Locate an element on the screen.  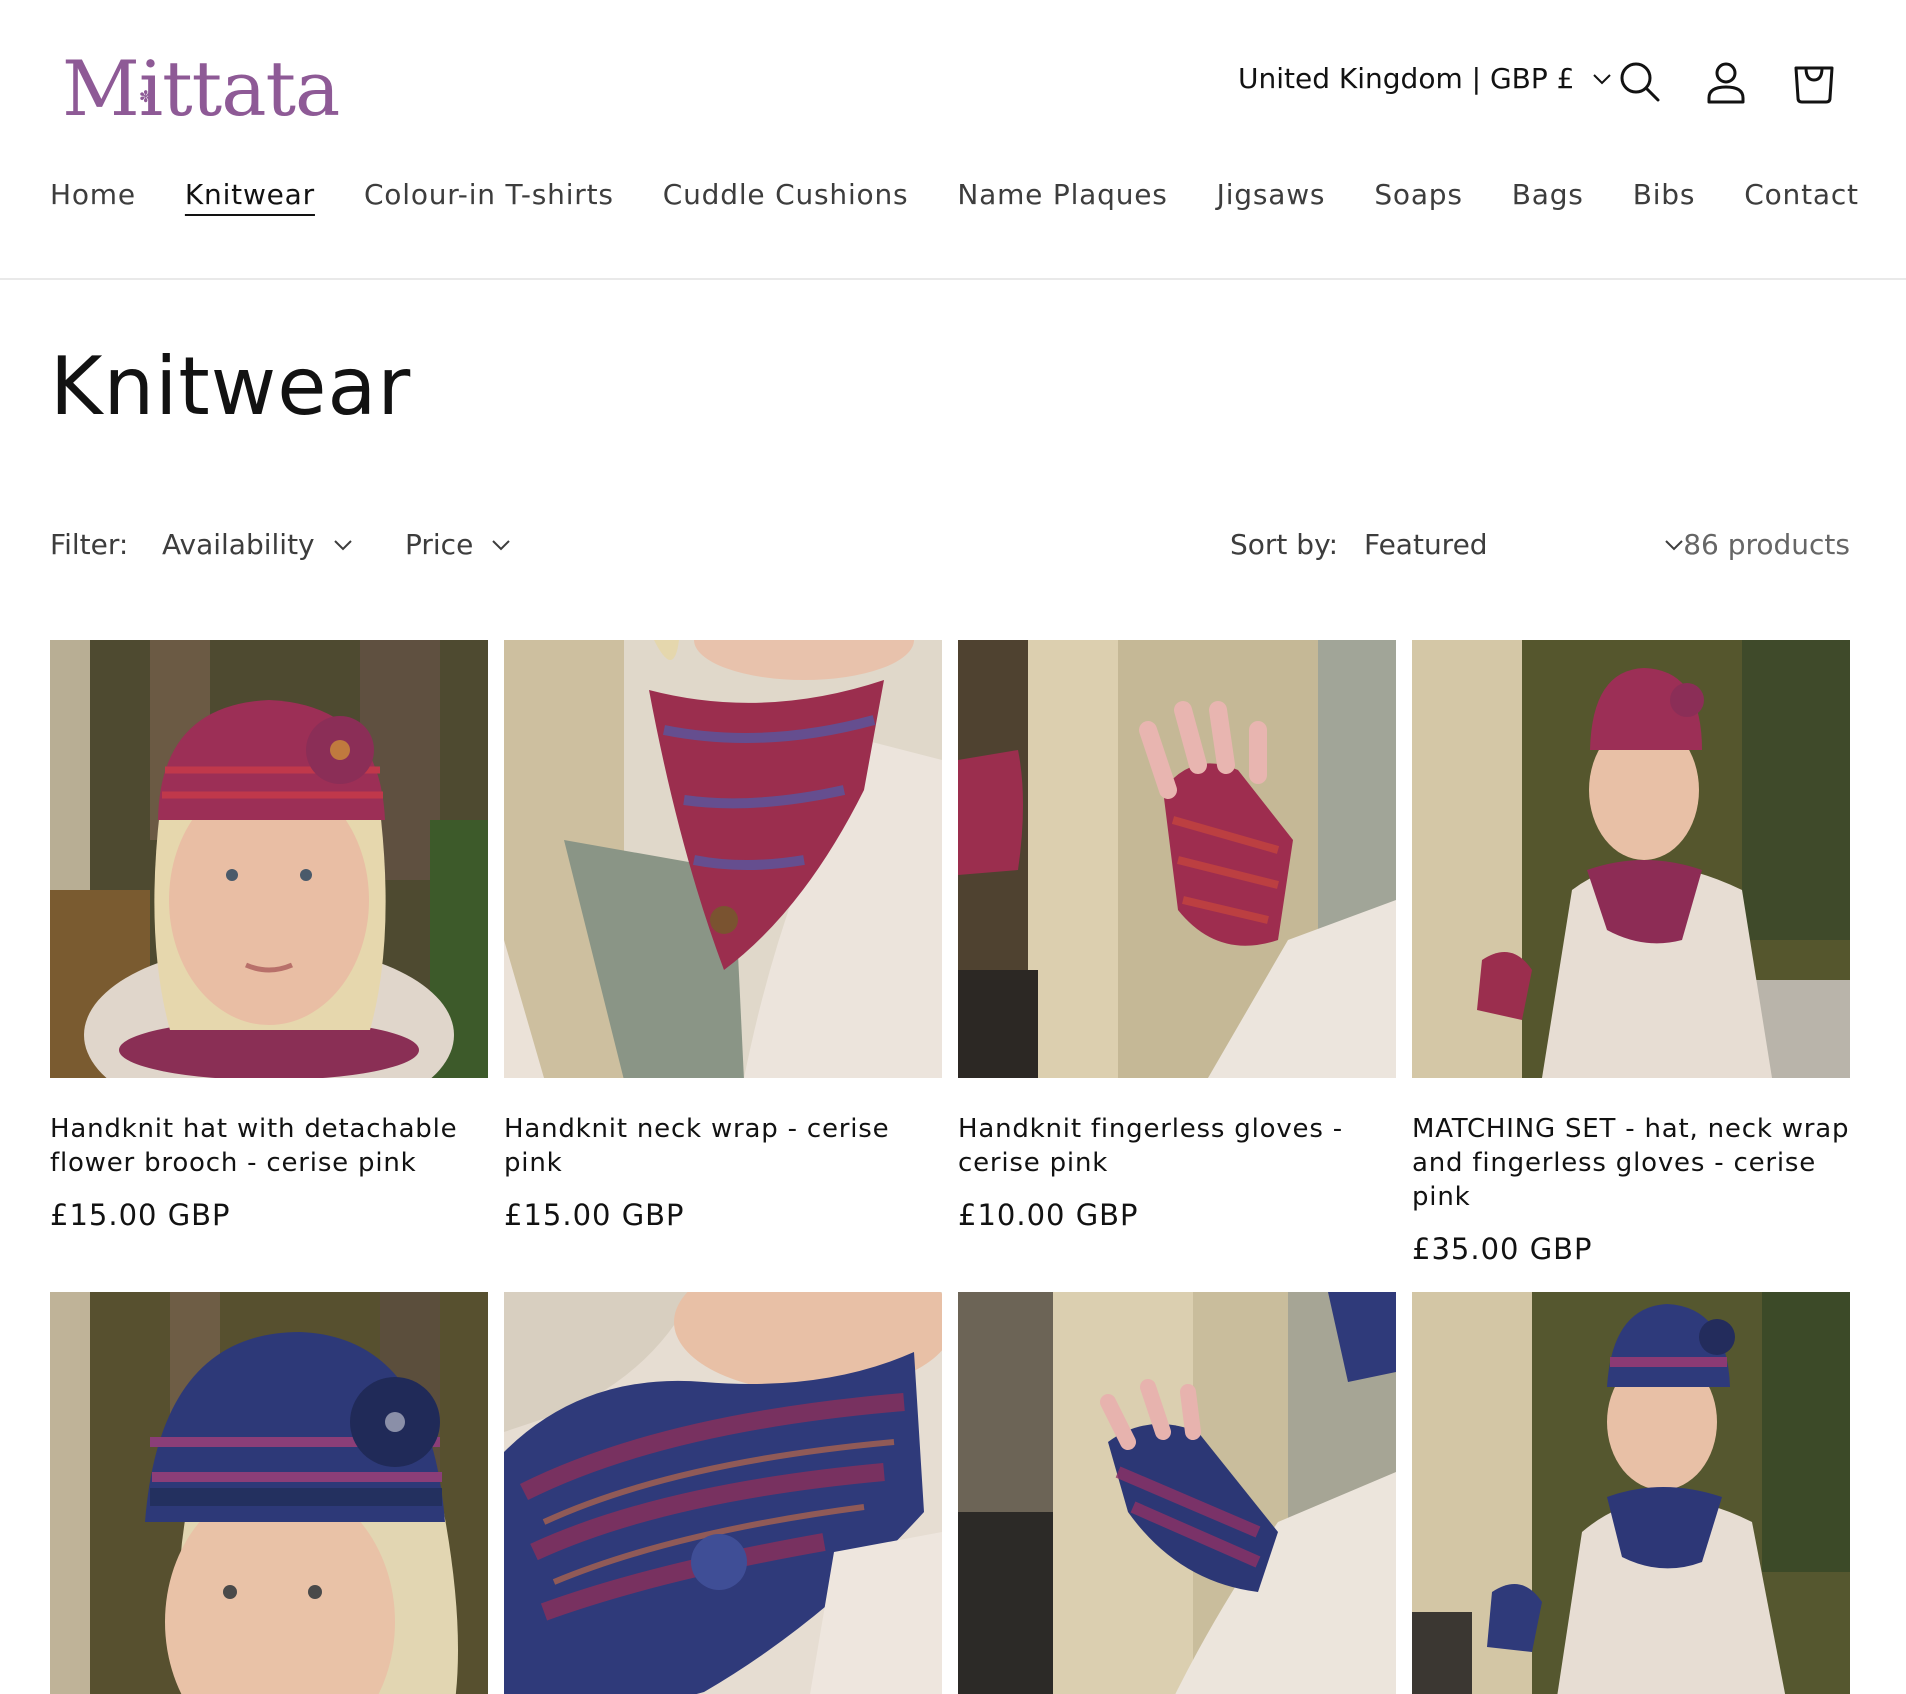
price-filter-label: Price is located at coordinates (439, 544).